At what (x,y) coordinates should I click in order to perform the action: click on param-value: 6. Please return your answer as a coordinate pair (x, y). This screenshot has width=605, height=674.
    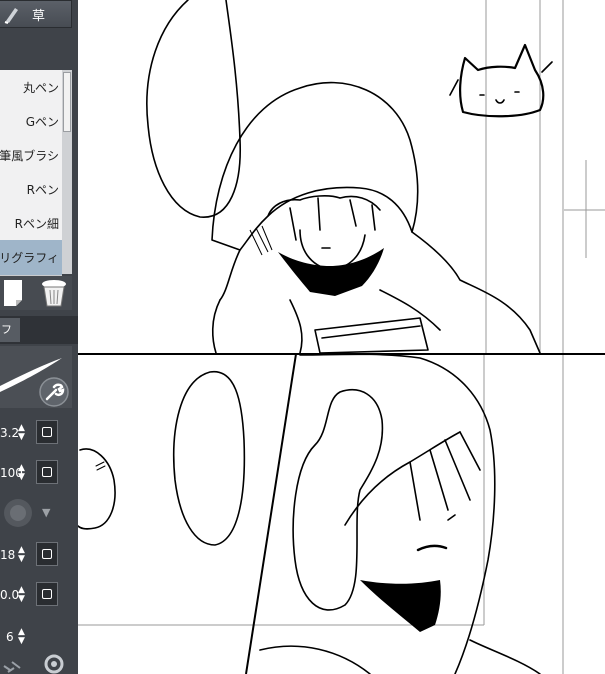
    Looking at the image, I should click on (10, 637).